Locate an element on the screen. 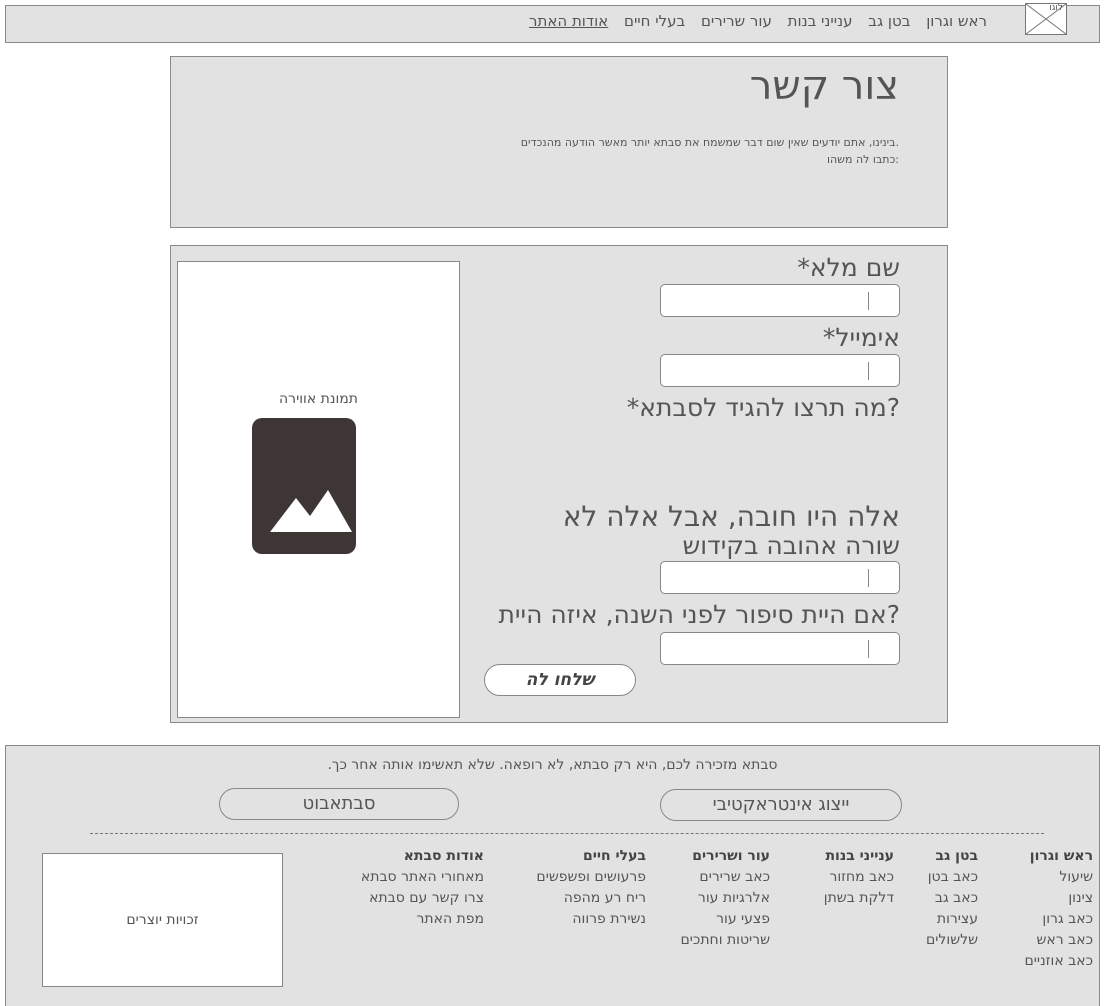 The height and width of the screenshot is (1006, 1105). nav-item-animals: בעלי חיים is located at coordinates (654, 21).